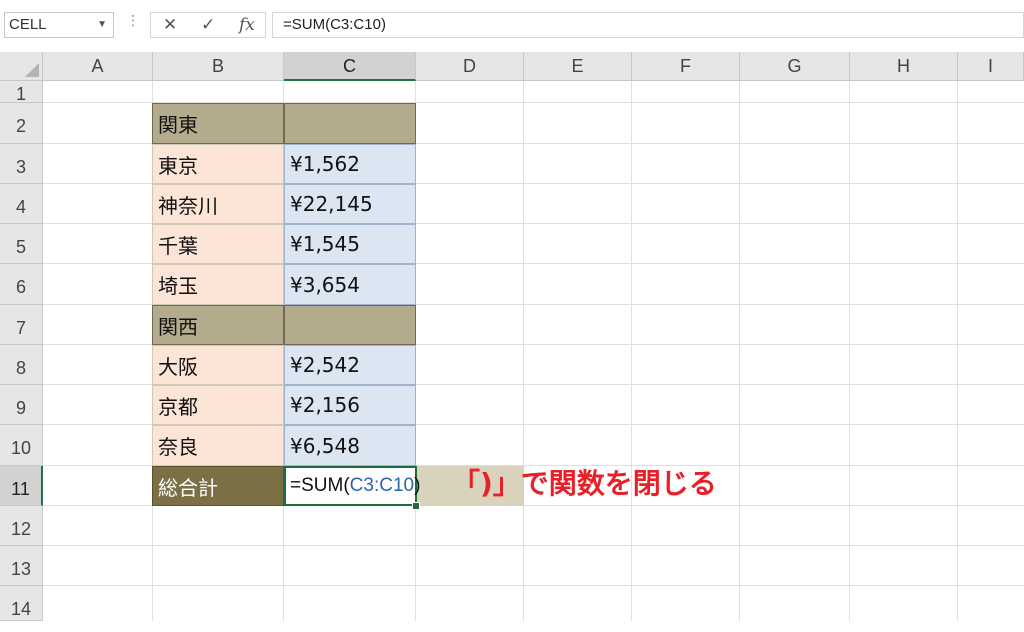 Image resolution: width=1024 pixels, height=632 pixels. I want to click on cell-c2, so click(350, 123).